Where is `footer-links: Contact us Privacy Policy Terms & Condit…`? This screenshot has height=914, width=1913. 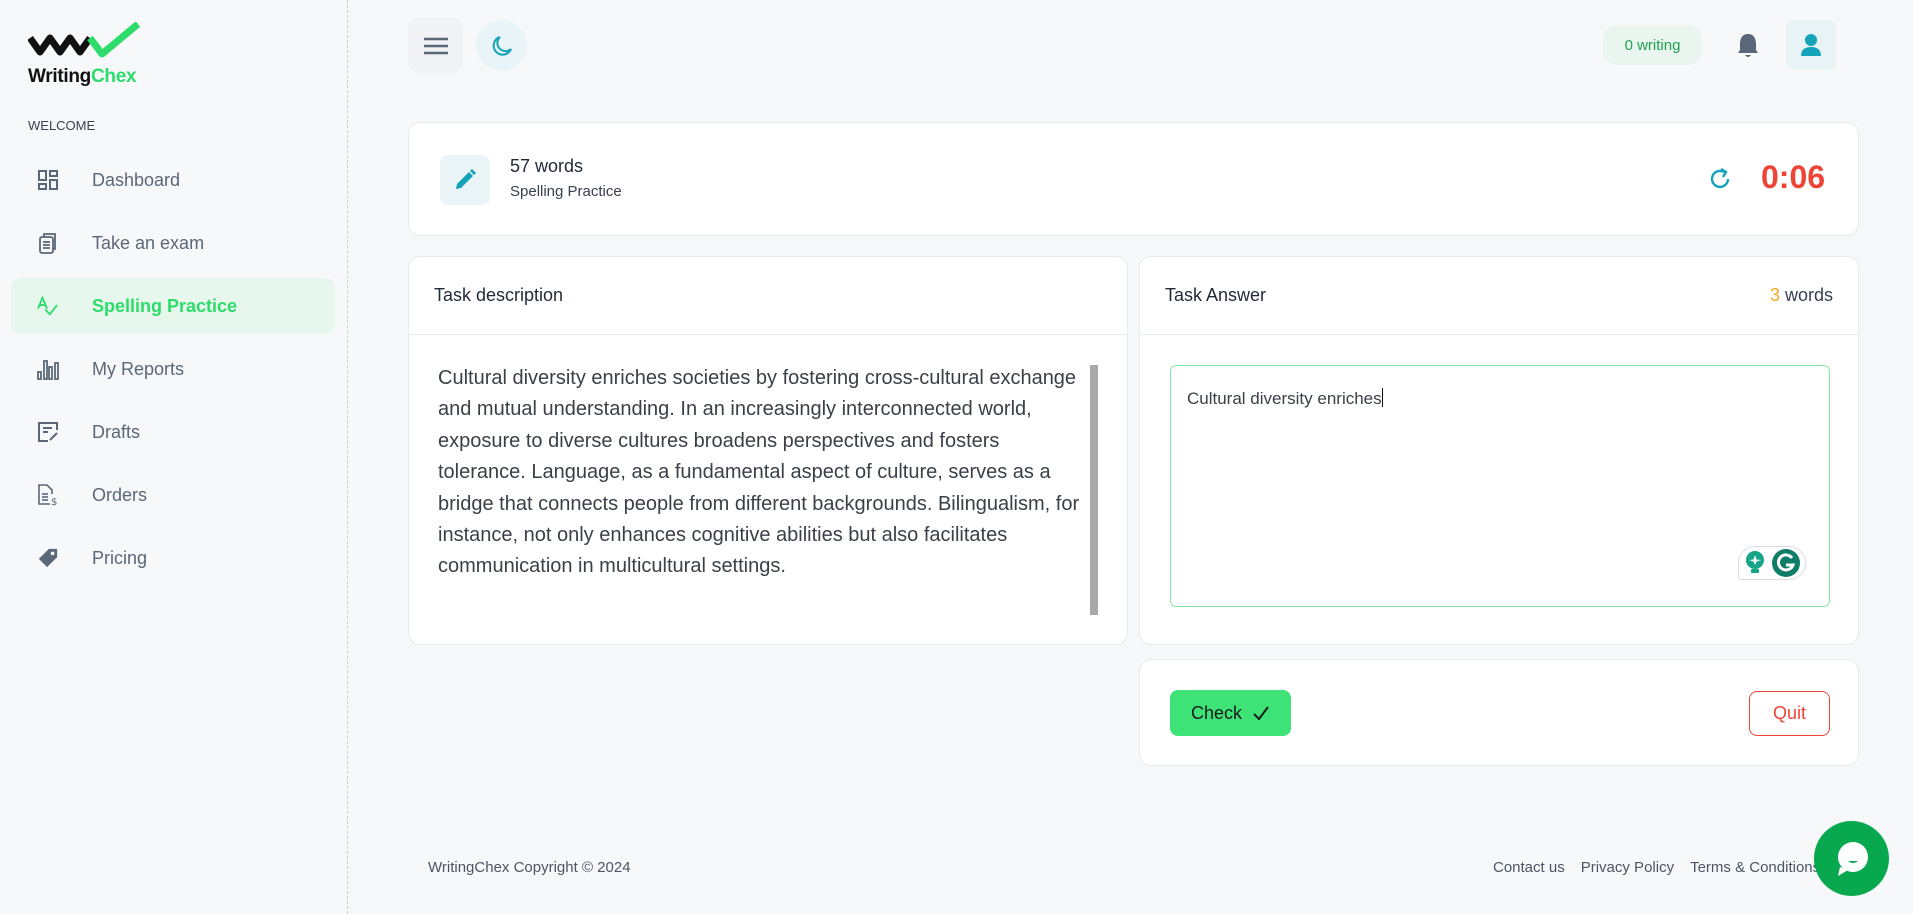
footer-links: Contact us Privacy Policy Terms & Condit… is located at coordinates (1656, 867).